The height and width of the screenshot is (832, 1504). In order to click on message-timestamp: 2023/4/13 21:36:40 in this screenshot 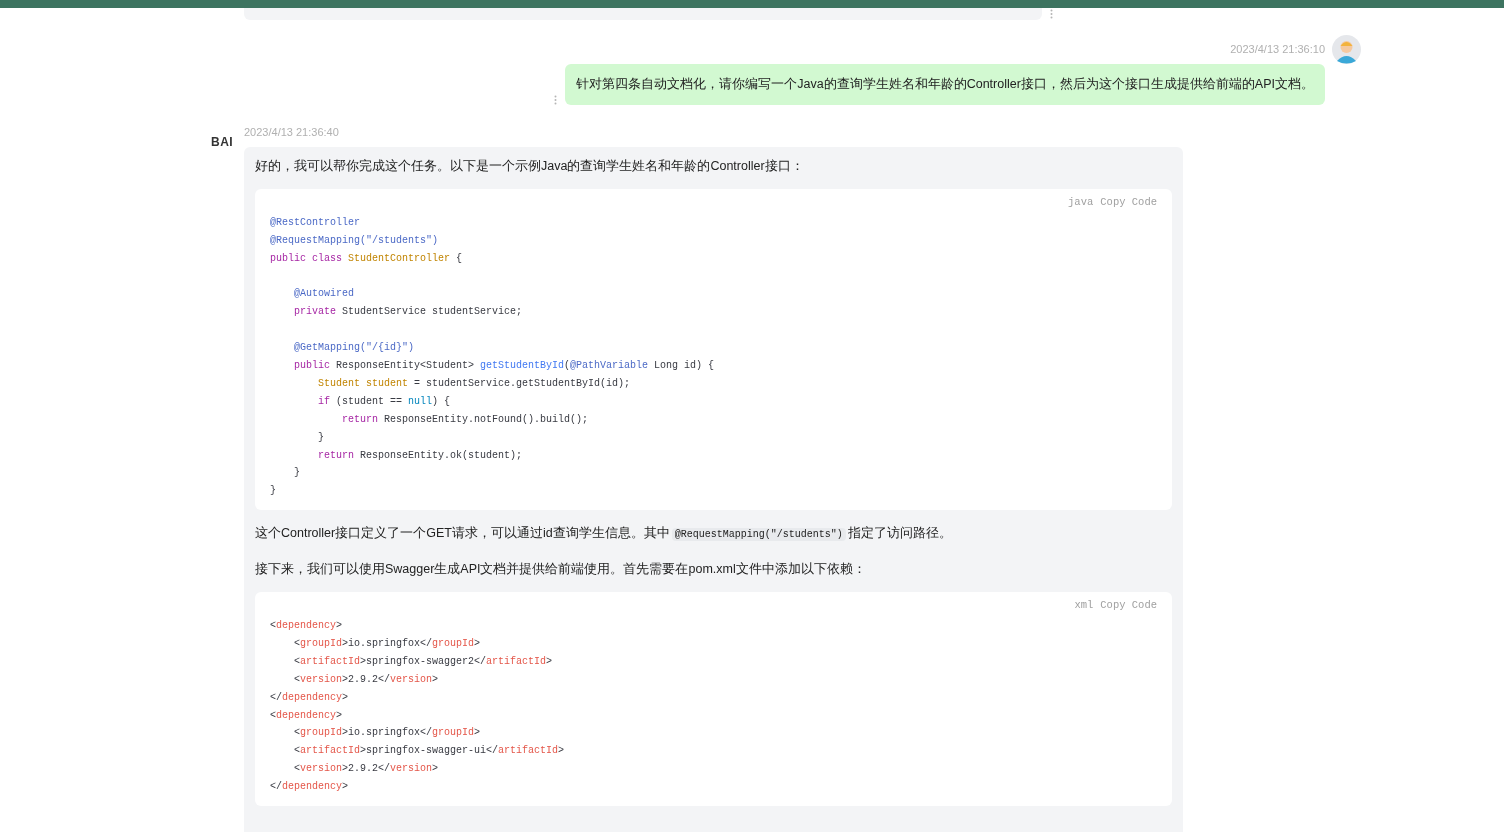, I will do `click(292, 132)`.